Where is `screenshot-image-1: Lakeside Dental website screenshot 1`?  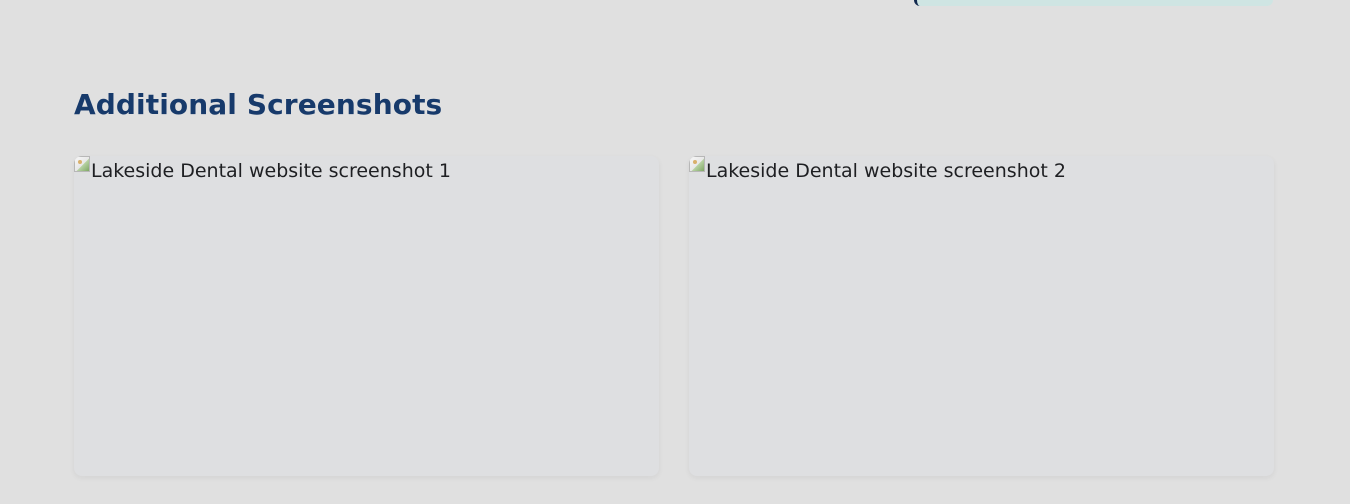
screenshot-image-1: Lakeside Dental website screenshot 1 is located at coordinates (262, 171).